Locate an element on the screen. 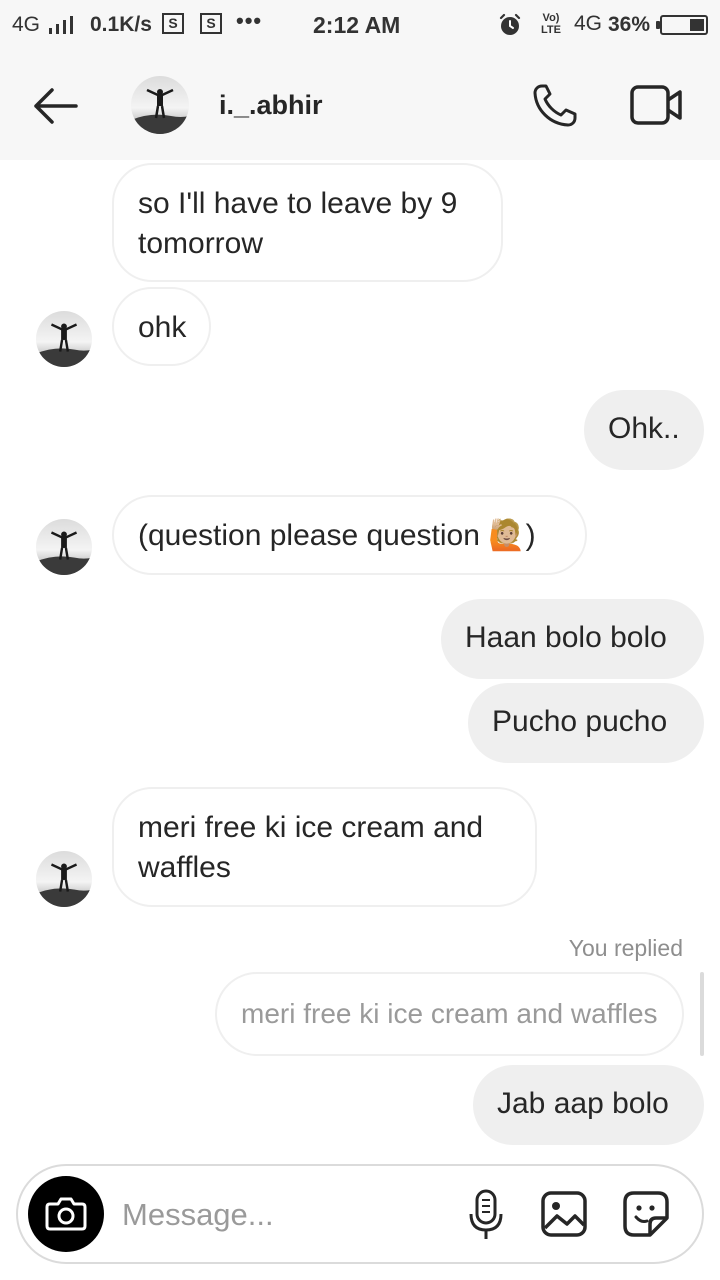 Image resolution: width=720 pixels, height=1280 pixels. message-composer is located at coordinates (360, 1214).